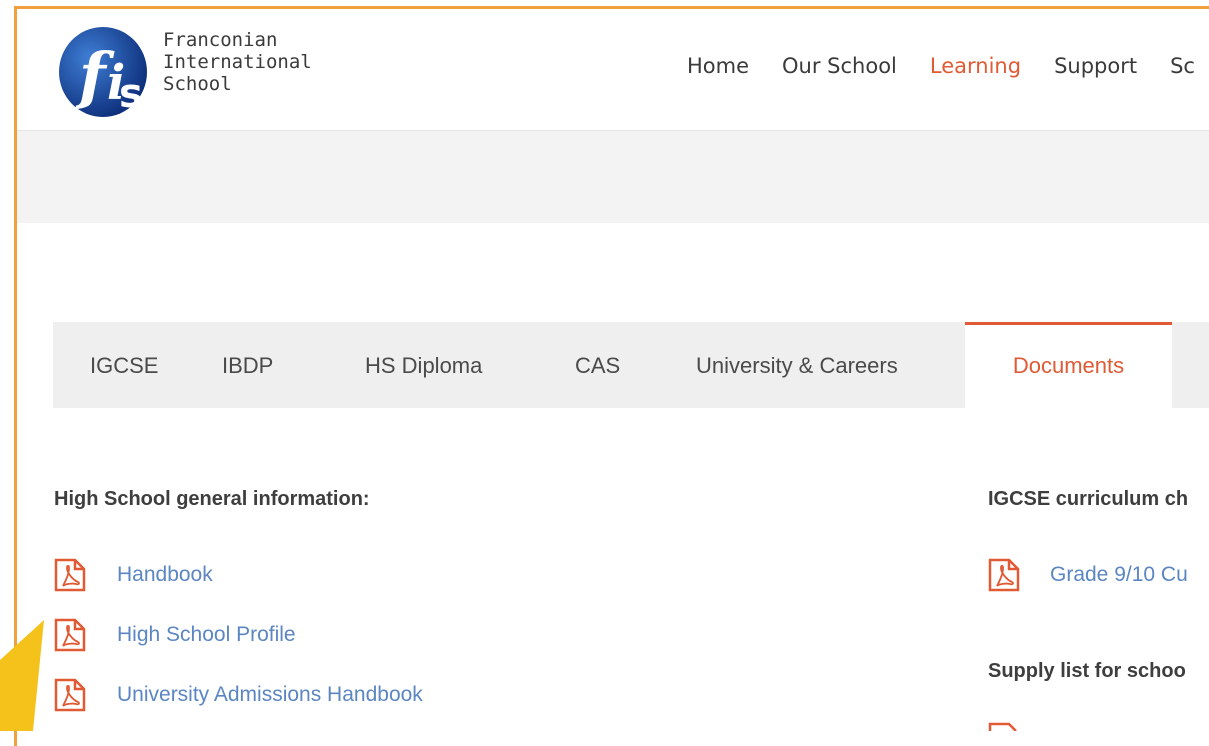  I want to click on doc-link-label: High School Profile, so click(206, 635).